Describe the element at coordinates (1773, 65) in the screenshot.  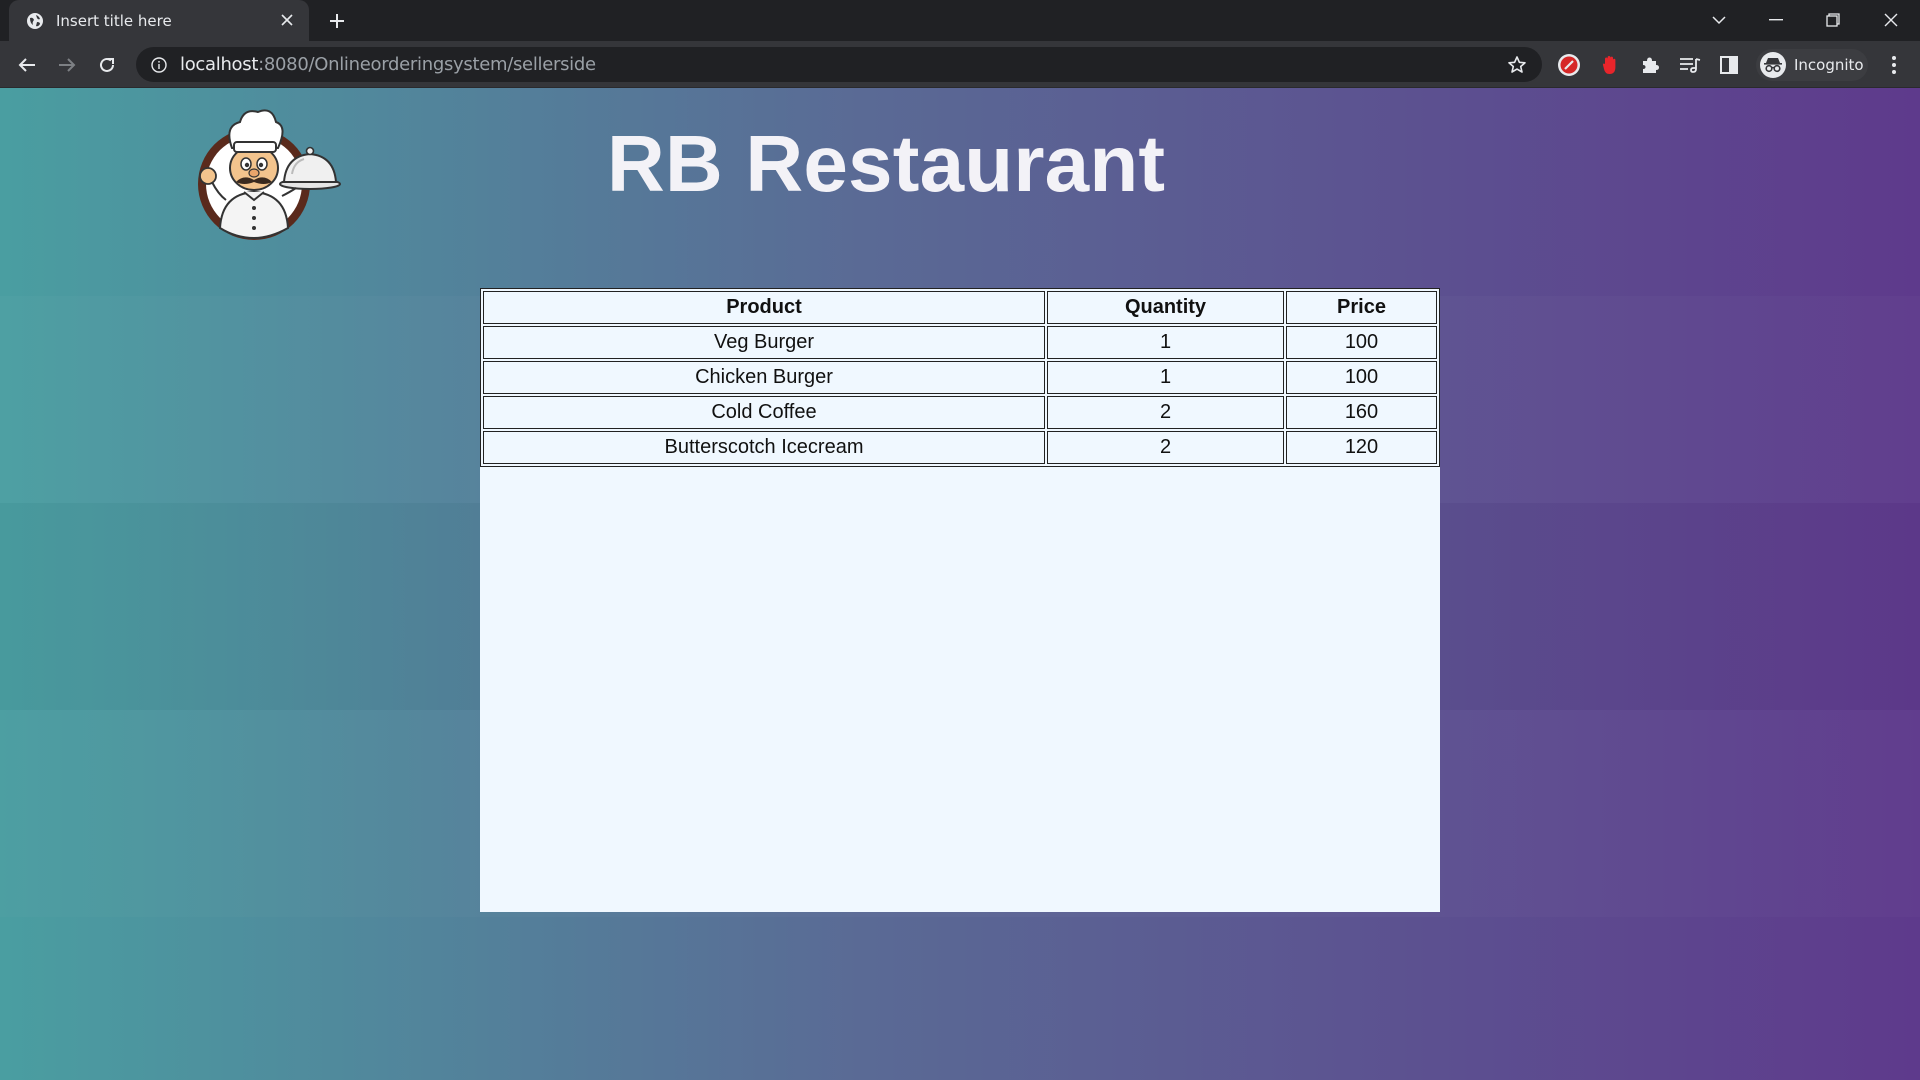
I see `incognito-icon` at that location.